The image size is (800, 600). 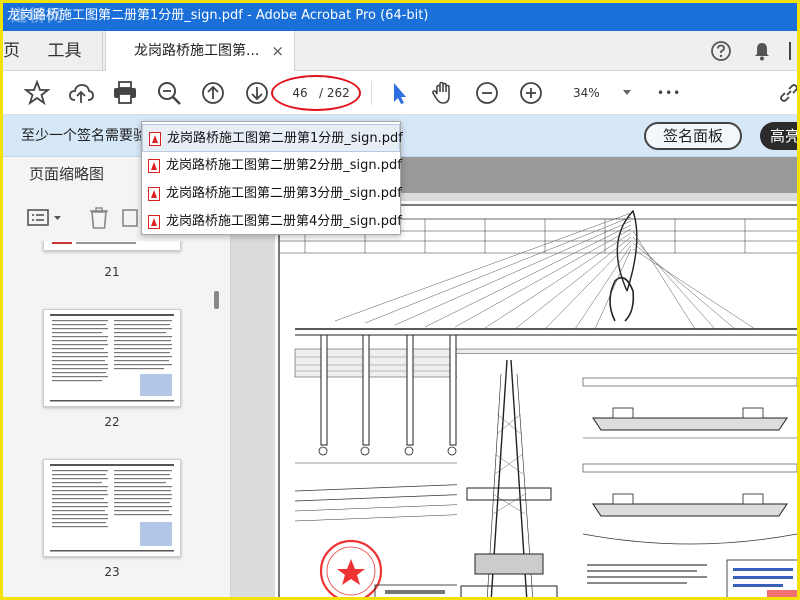 I want to click on trash-icon, so click(x=99, y=218).